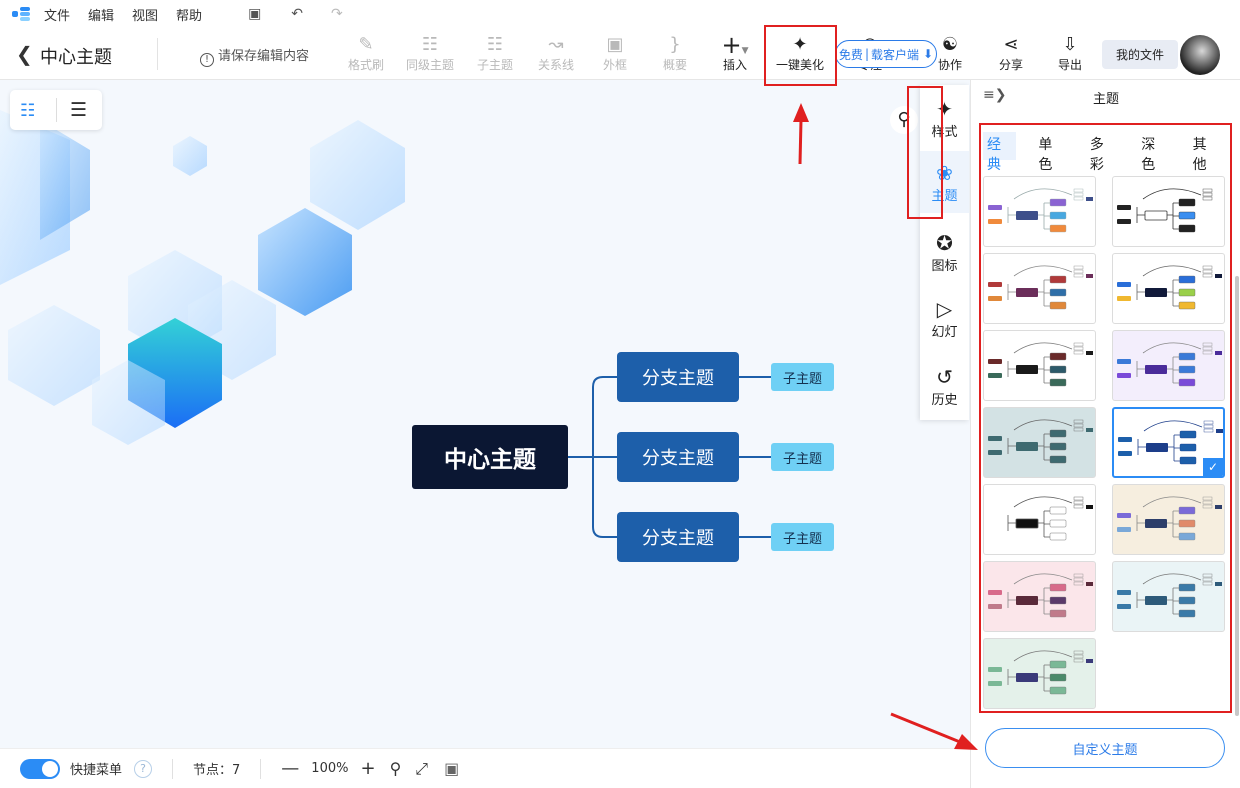  I want to click on insert-label: 插入, so click(734, 65).